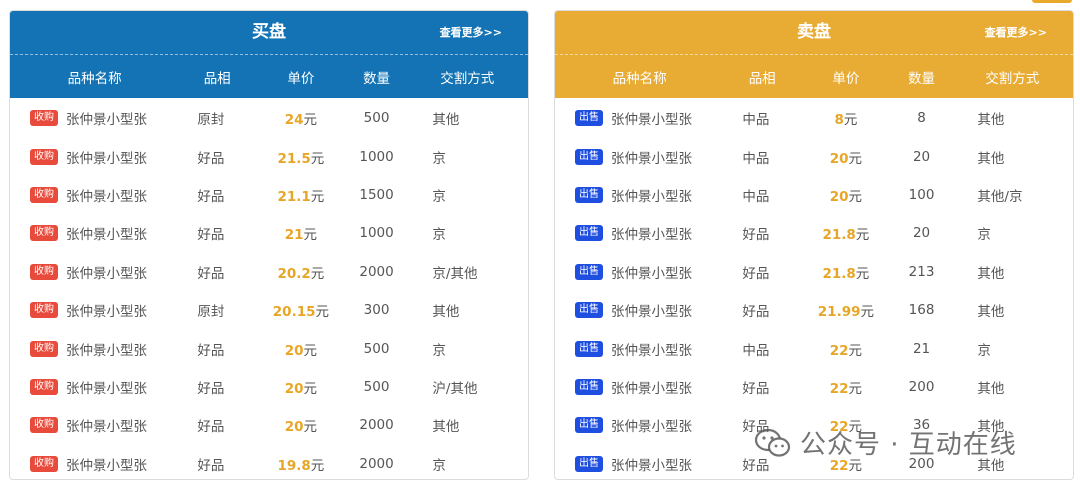  What do you see at coordinates (846, 78) in the screenshot?
I see `column-header-price: 单价` at bounding box center [846, 78].